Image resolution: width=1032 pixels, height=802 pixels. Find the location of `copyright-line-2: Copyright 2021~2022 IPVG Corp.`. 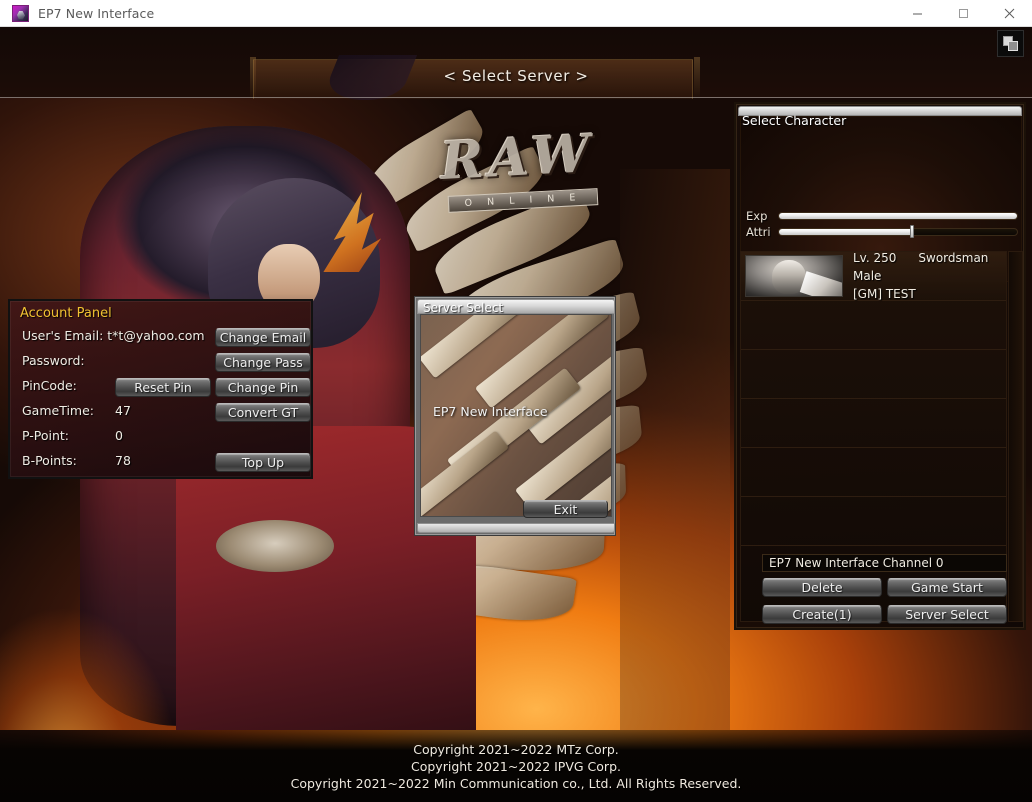

copyright-line-2: Copyright 2021~2022 IPVG Corp. is located at coordinates (516, 766).